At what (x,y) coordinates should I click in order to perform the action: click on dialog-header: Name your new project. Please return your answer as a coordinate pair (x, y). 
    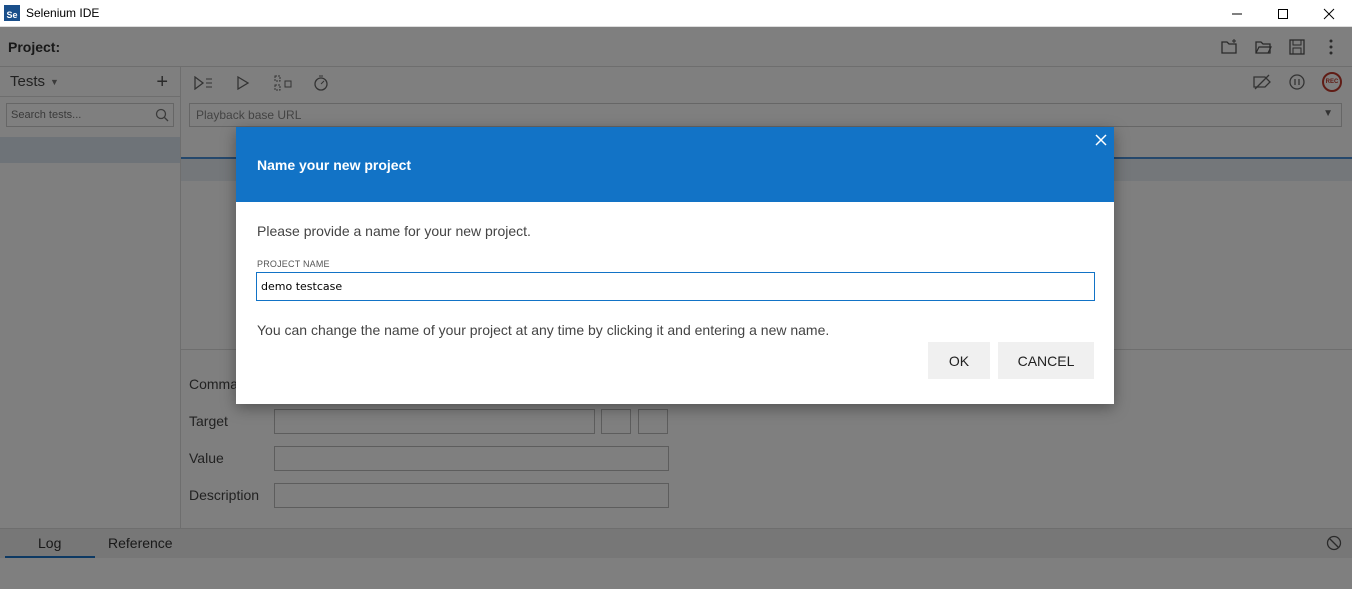
    Looking at the image, I should click on (675, 164).